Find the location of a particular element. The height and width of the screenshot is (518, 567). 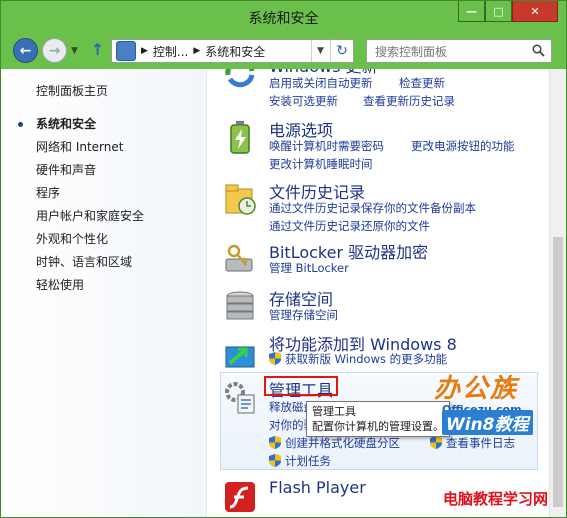

vertical-scrollbar is located at coordinates (557, 293).